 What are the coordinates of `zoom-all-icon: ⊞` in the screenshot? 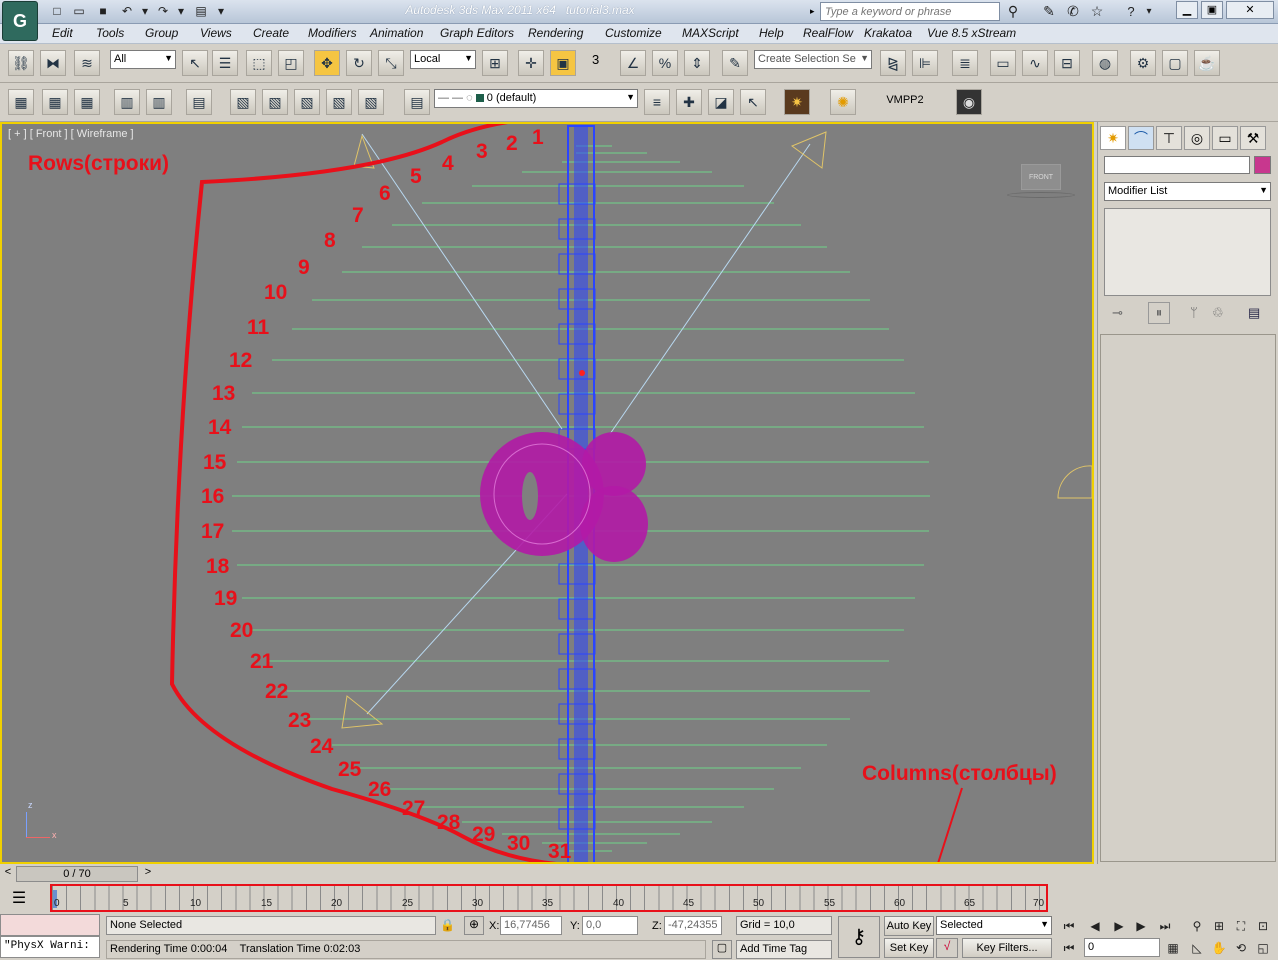 It's located at (1219, 926).